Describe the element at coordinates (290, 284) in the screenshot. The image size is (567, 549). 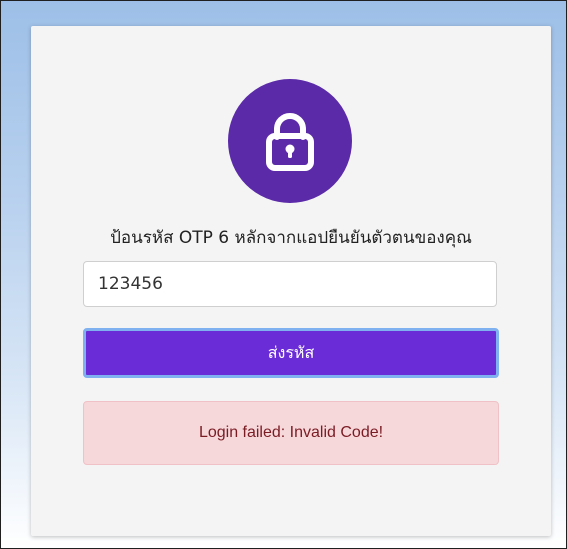
I see `otp-code-input` at that location.